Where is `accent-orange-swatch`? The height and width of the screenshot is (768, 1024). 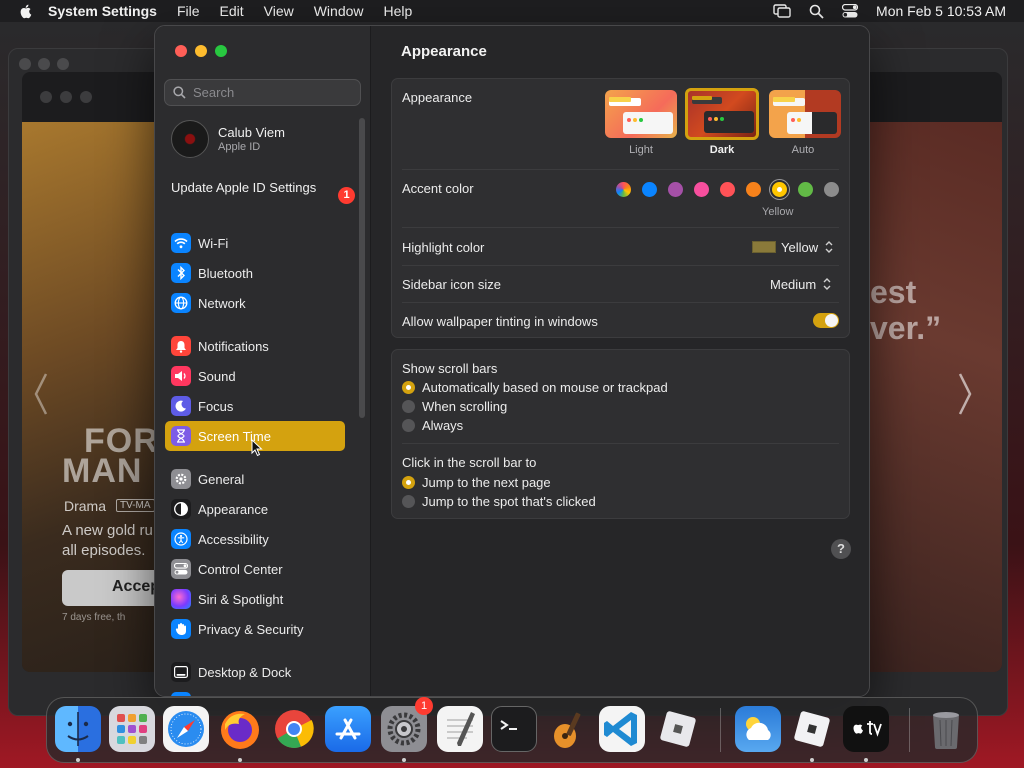 accent-orange-swatch is located at coordinates (753, 189).